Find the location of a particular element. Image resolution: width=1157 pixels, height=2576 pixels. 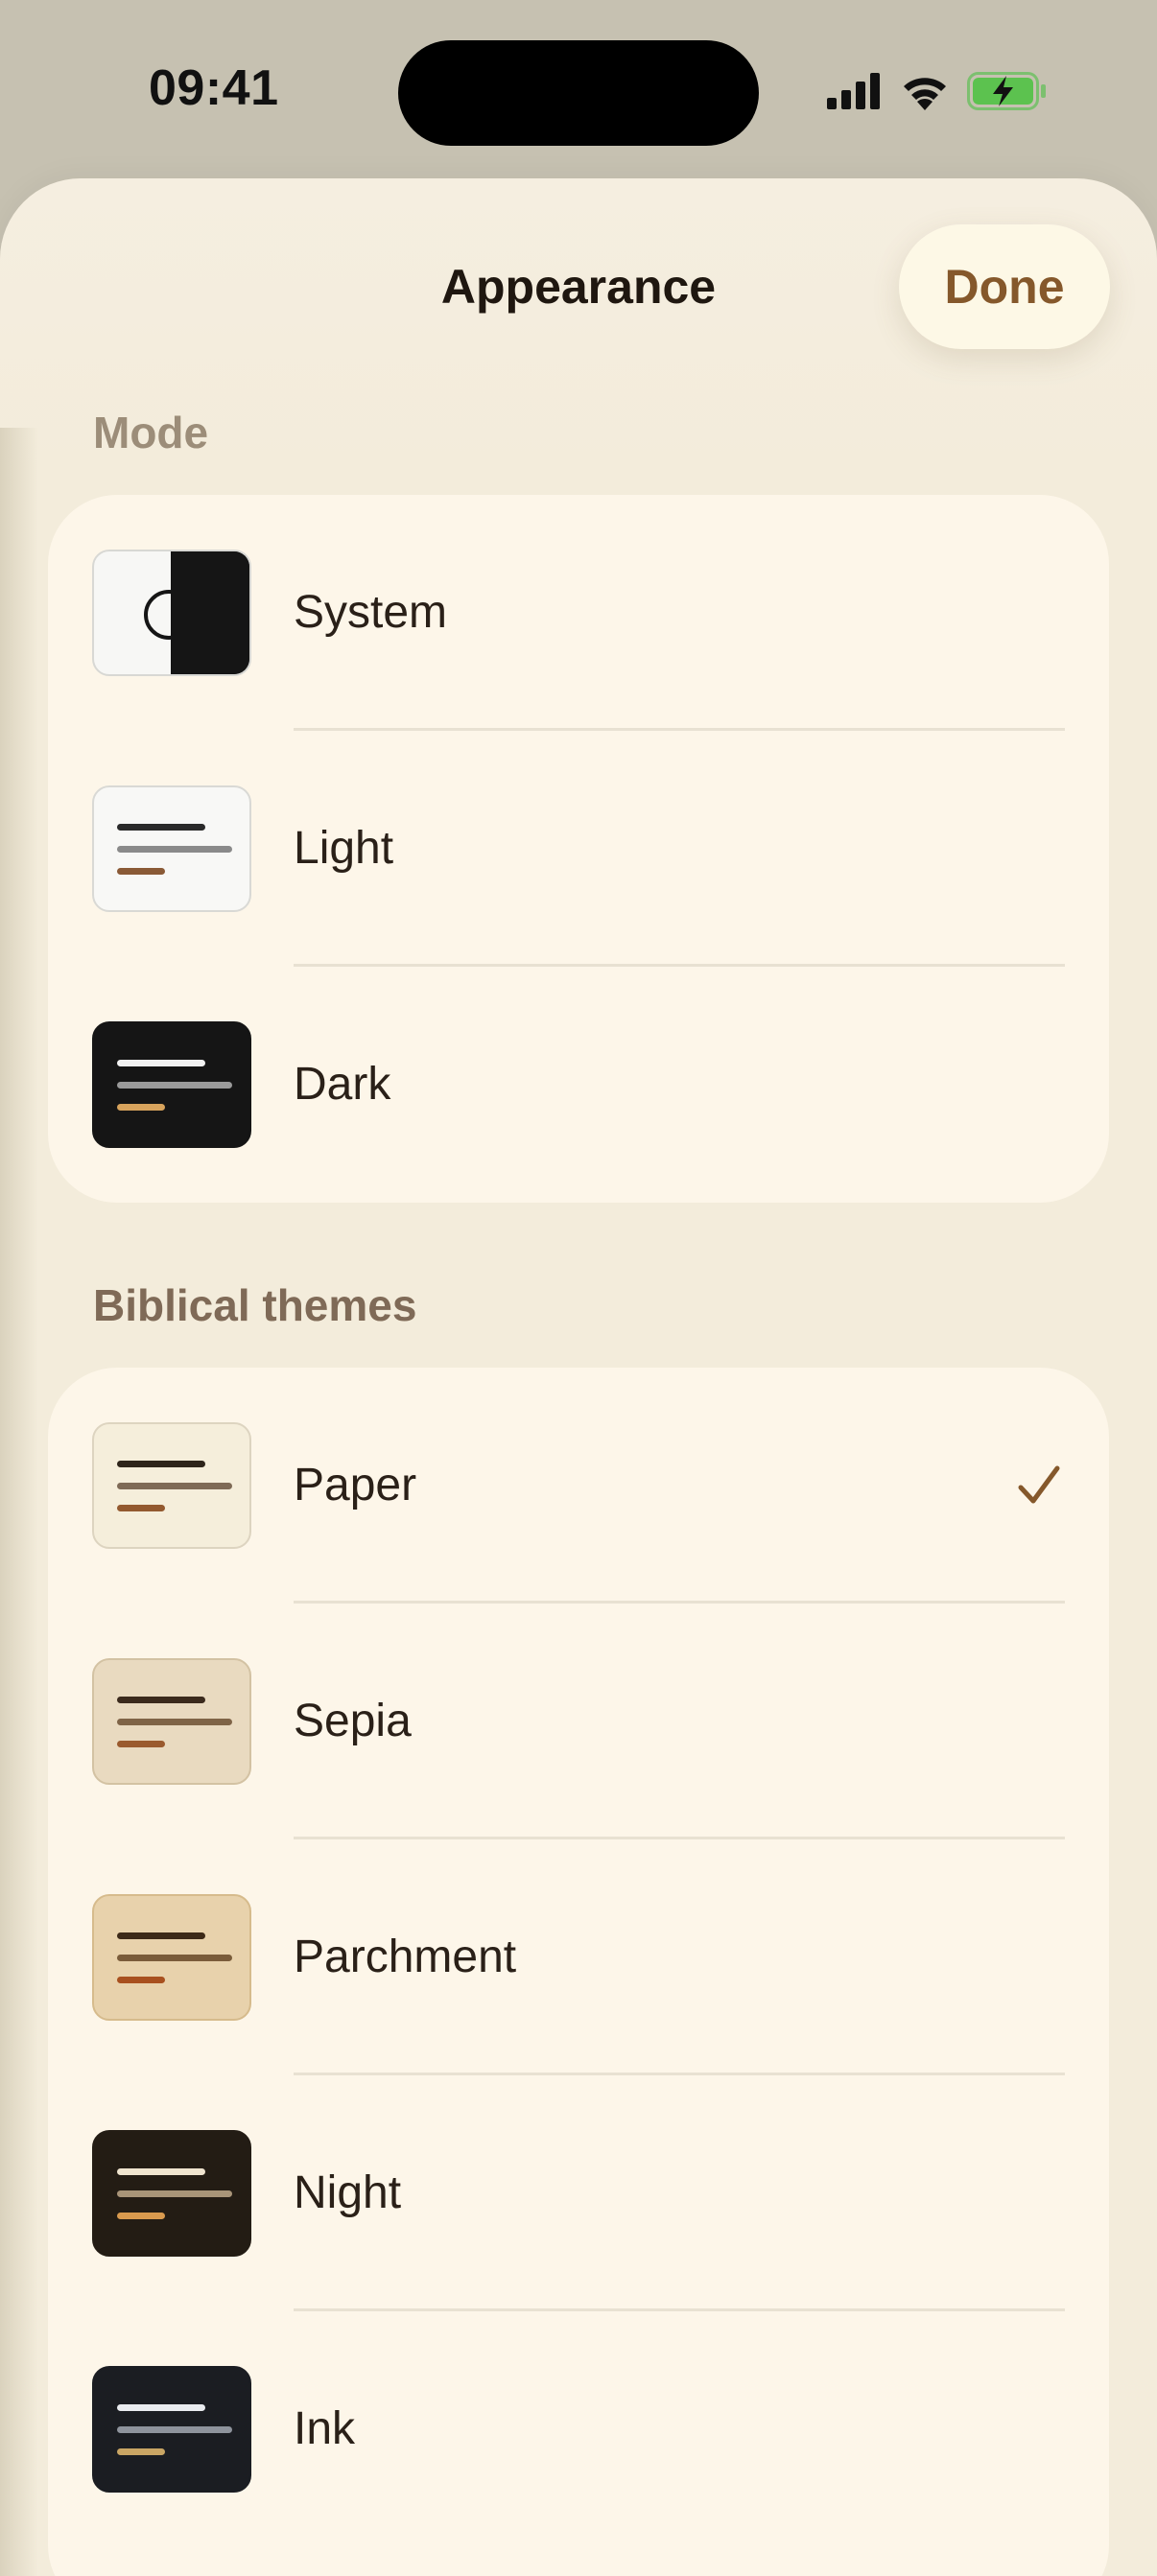

theme-label-paper: Paper is located at coordinates (355, 1485).